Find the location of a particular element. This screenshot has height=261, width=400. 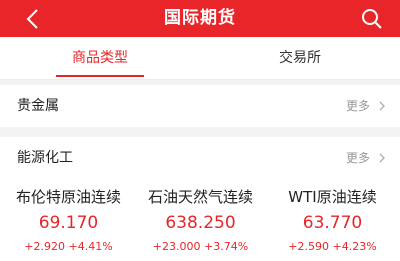

tab-label: 商品类型 is located at coordinates (100, 58).